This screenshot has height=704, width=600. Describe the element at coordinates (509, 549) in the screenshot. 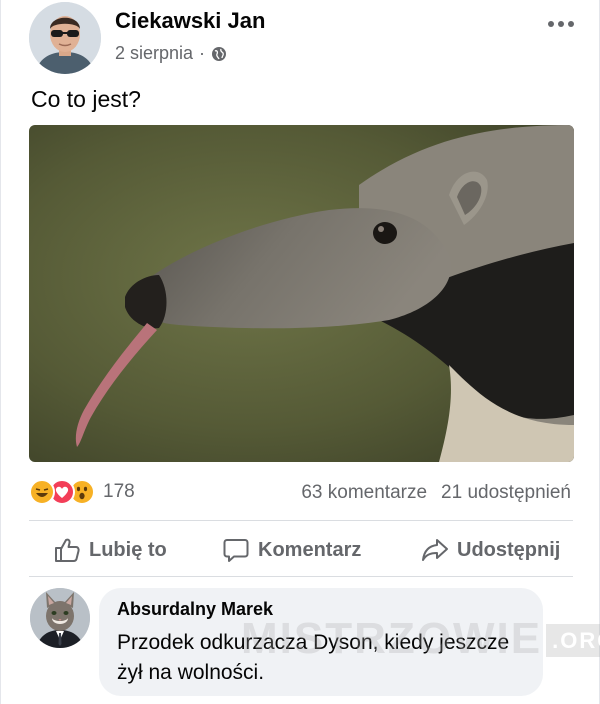

I see `share-label: Udostępnij` at that location.